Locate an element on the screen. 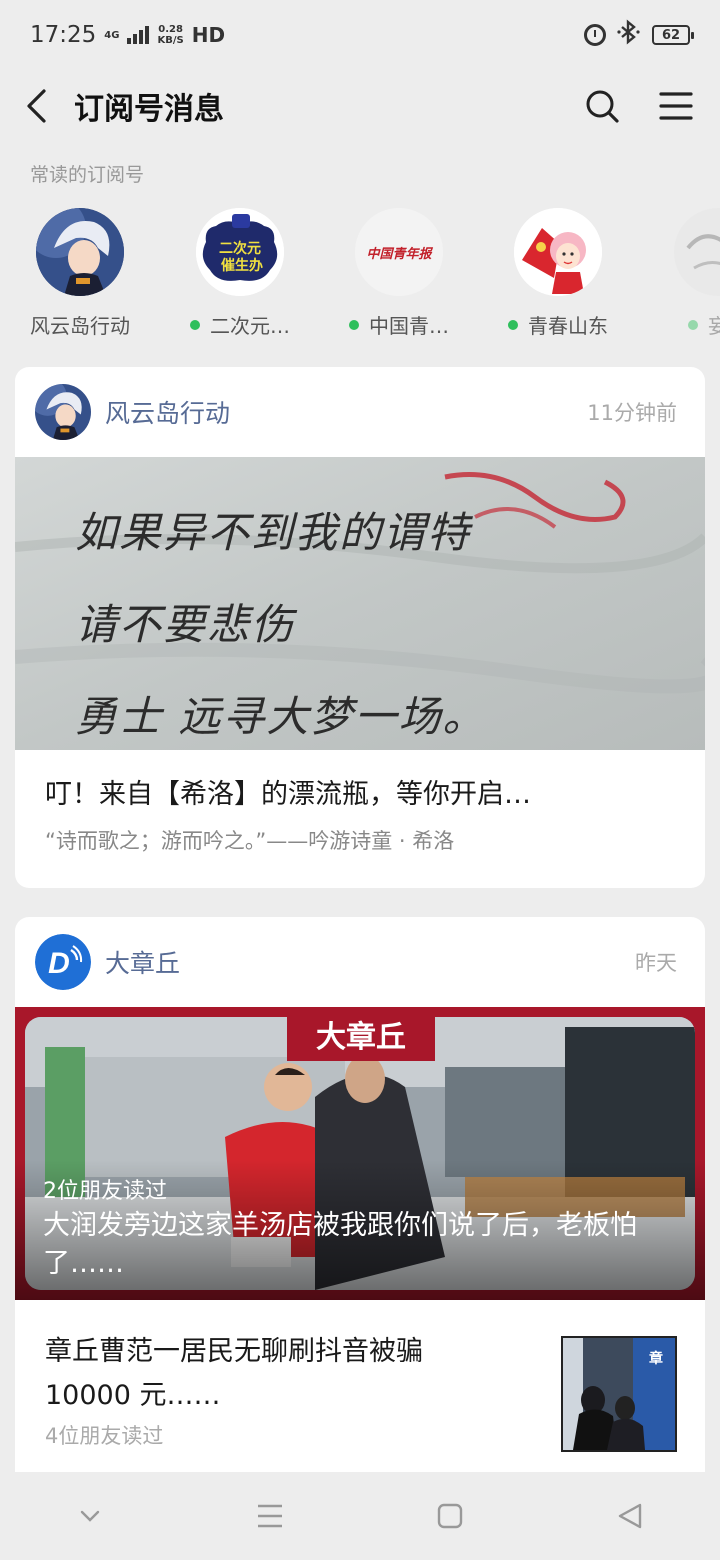  frequent-account-name: 青春山东 is located at coordinates (558, 324).